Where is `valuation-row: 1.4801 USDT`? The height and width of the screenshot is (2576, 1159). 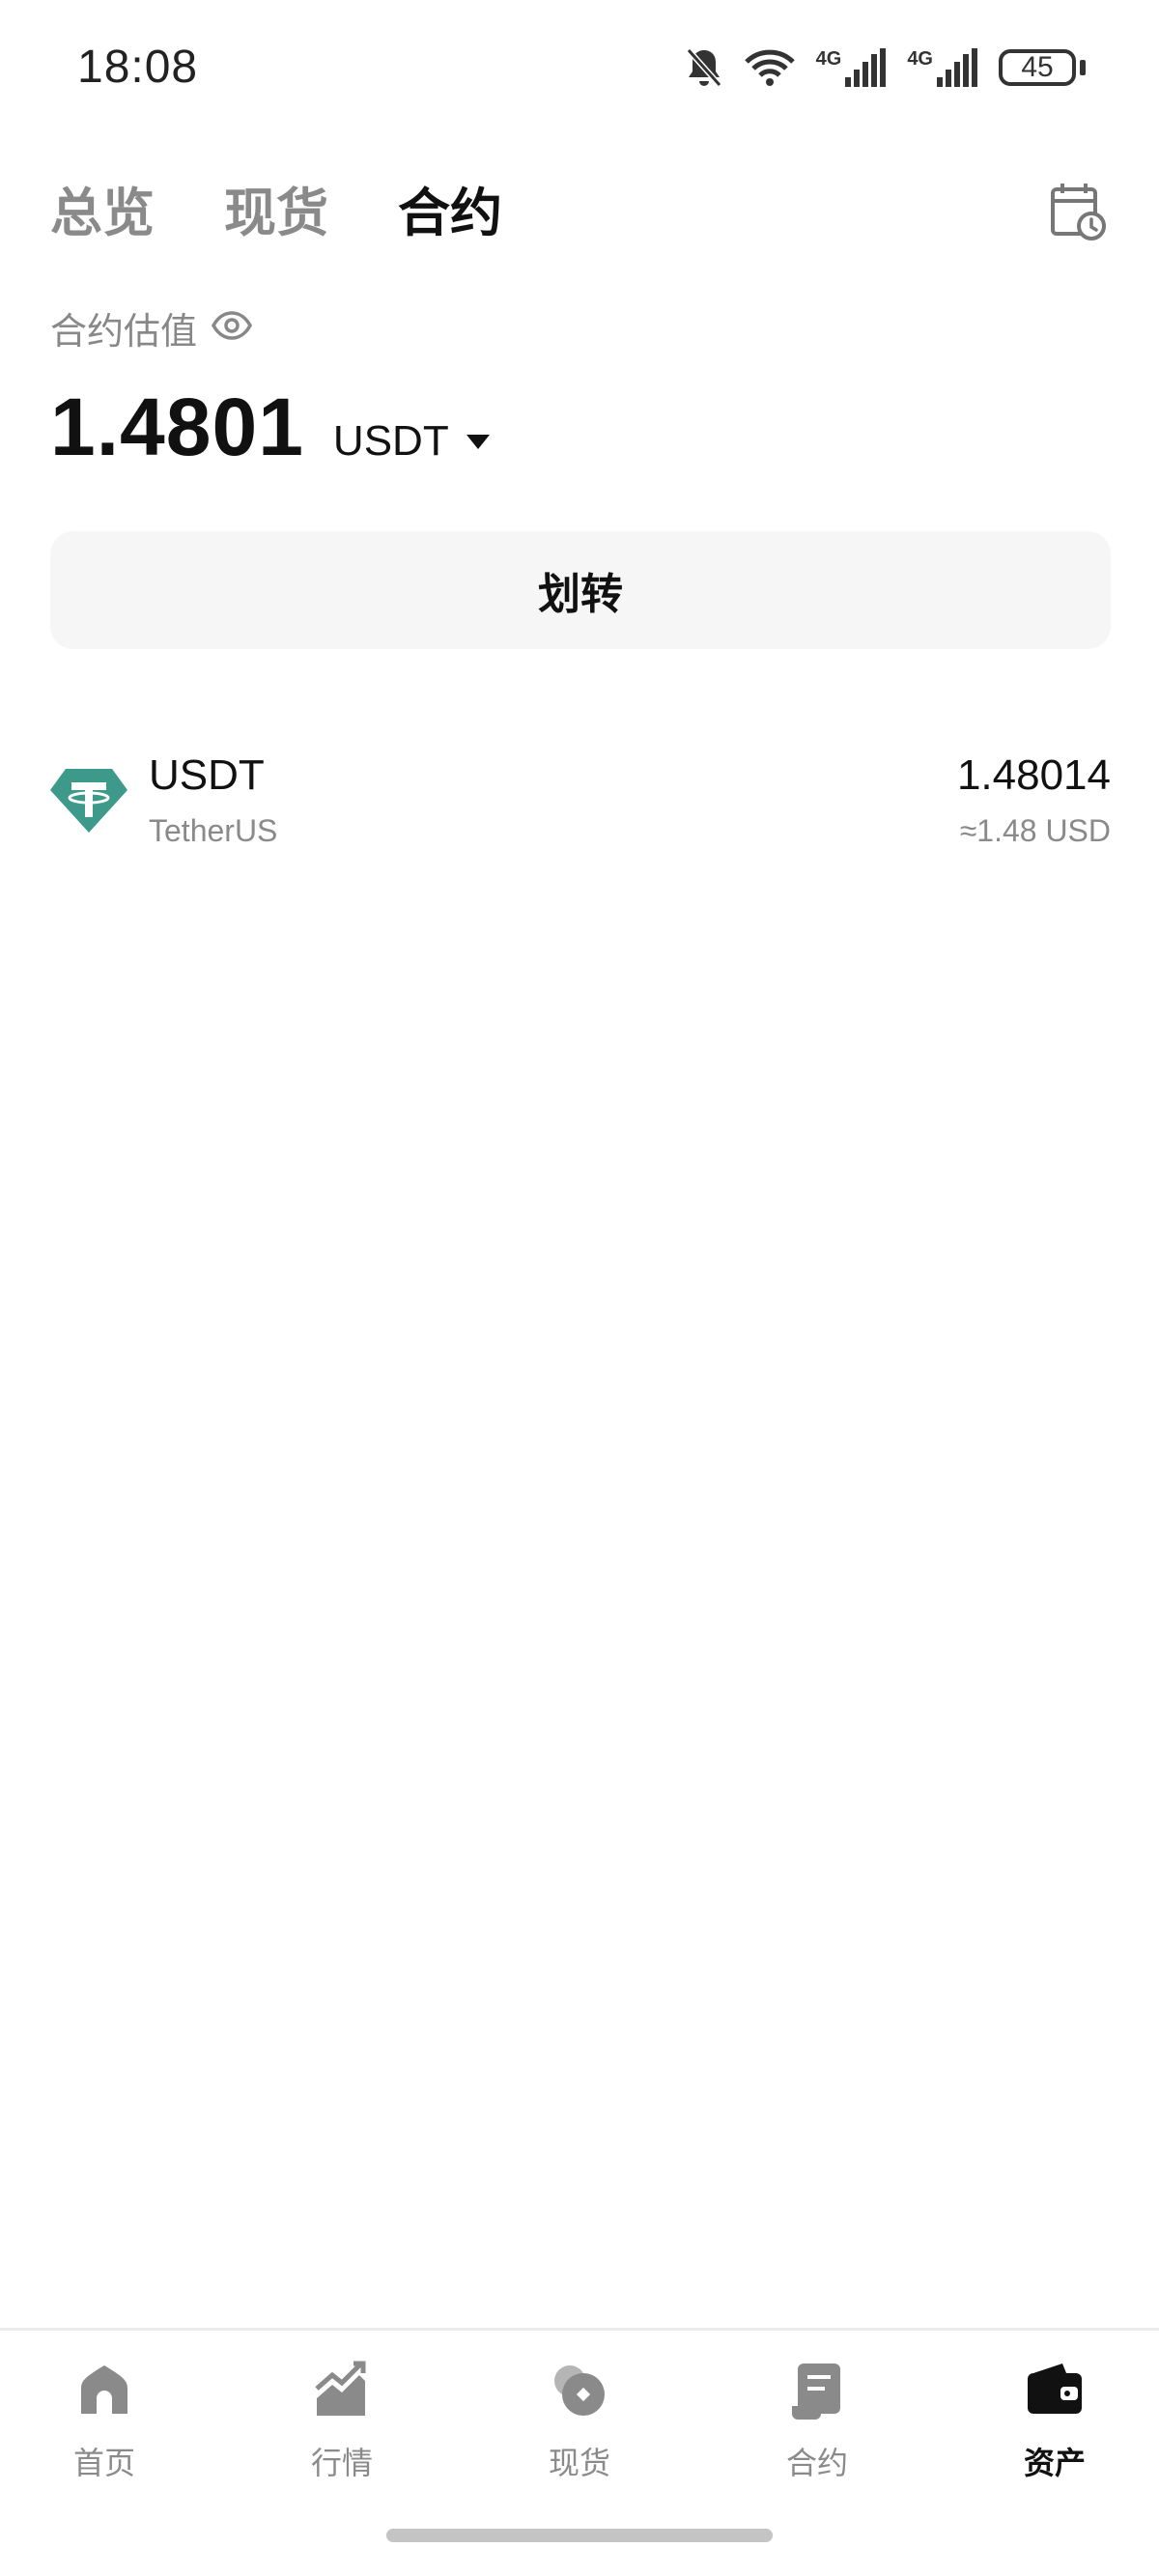
valuation-row: 1.4801 USDT is located at coordinates (271, 427).